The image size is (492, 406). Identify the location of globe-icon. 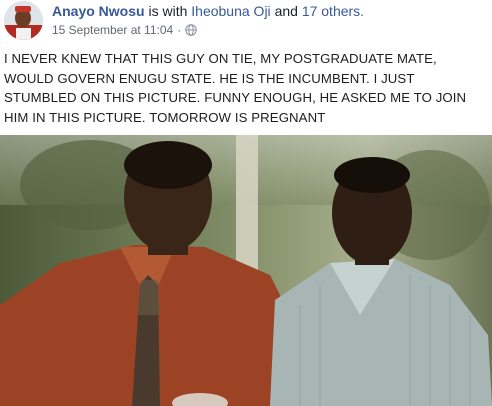
(191, 32).